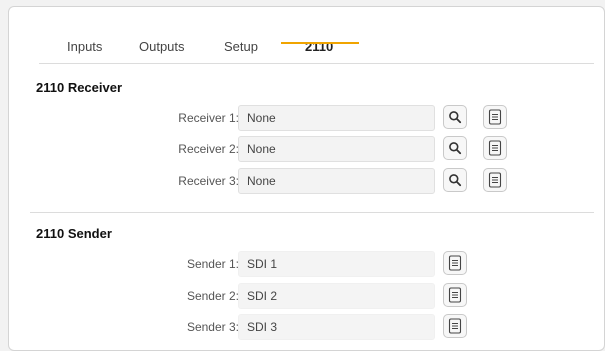  I want to click on sender-2-label: Sender 2:, so click(212, 296).